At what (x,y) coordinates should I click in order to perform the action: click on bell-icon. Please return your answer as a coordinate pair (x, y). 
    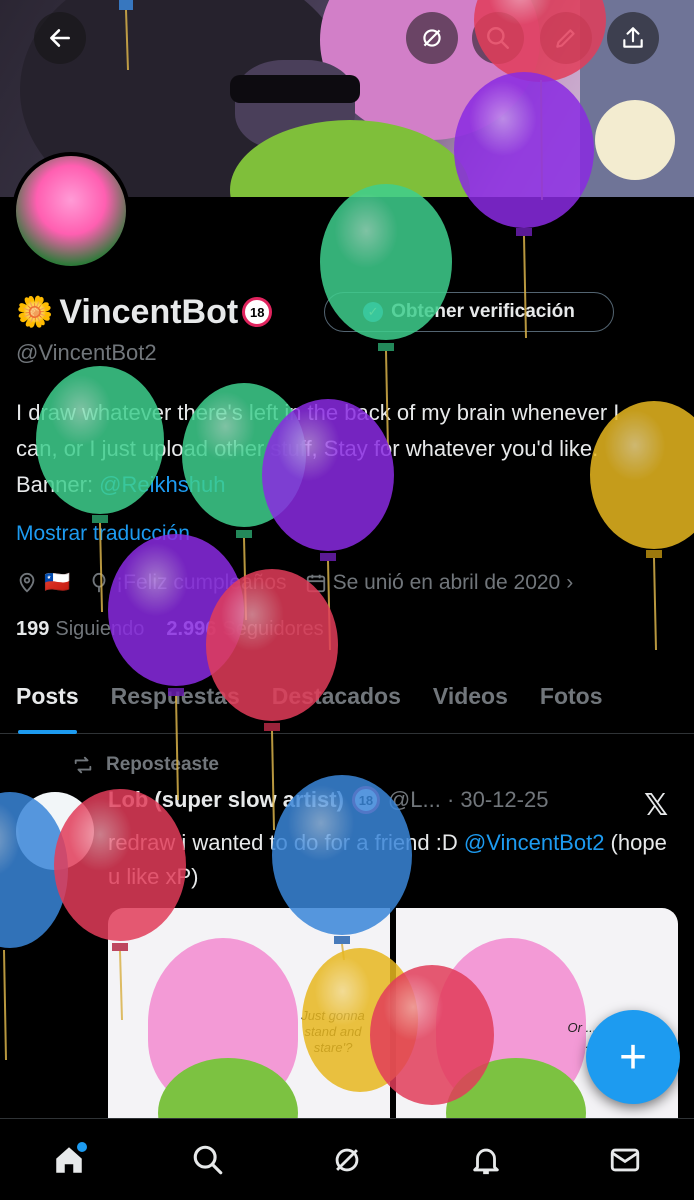
    Looking at the image, I should click on (486, 1161).